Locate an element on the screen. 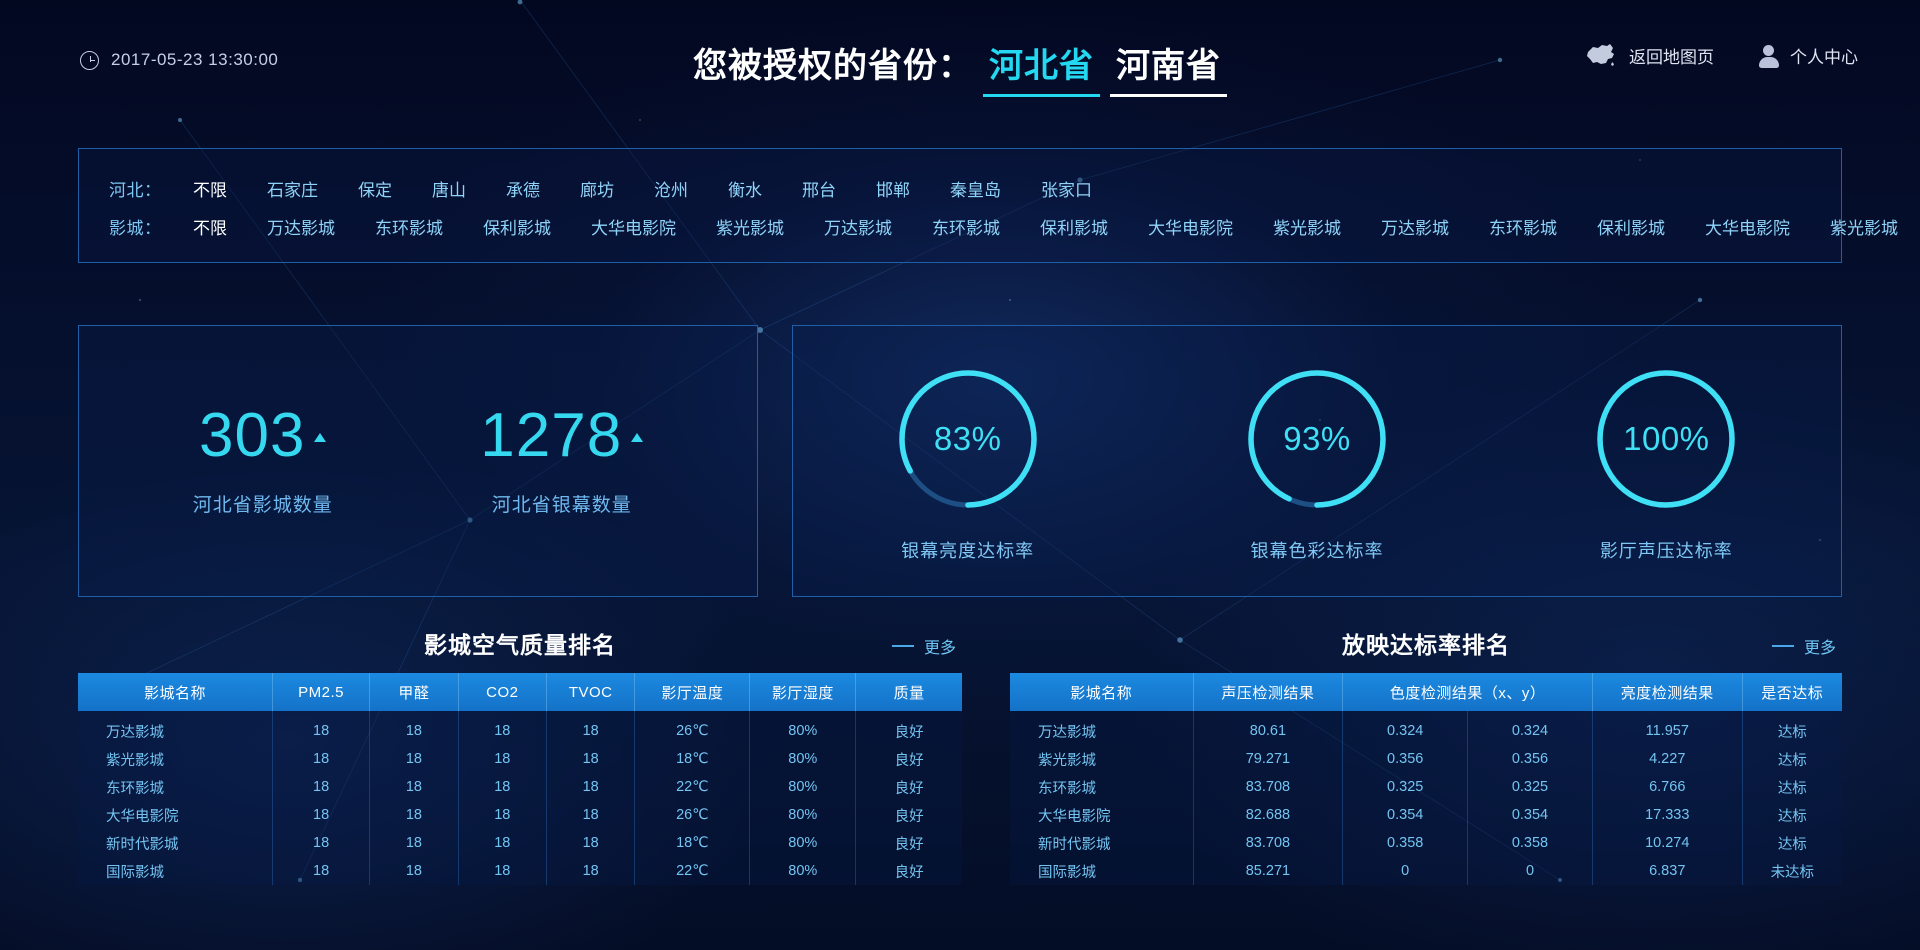 The height and width of the screenshot is (950, 1920). gauge-label: 银幕亮度达标率 is located at coordinates (968, 550).